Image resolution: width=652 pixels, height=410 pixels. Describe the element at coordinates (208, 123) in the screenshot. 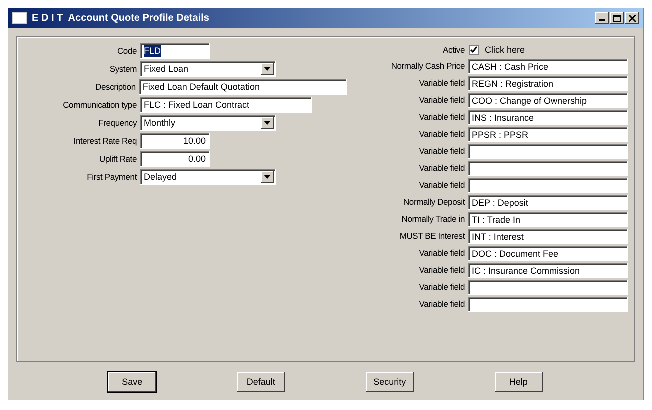

I see `dropdown-field: Monthly` at that location.